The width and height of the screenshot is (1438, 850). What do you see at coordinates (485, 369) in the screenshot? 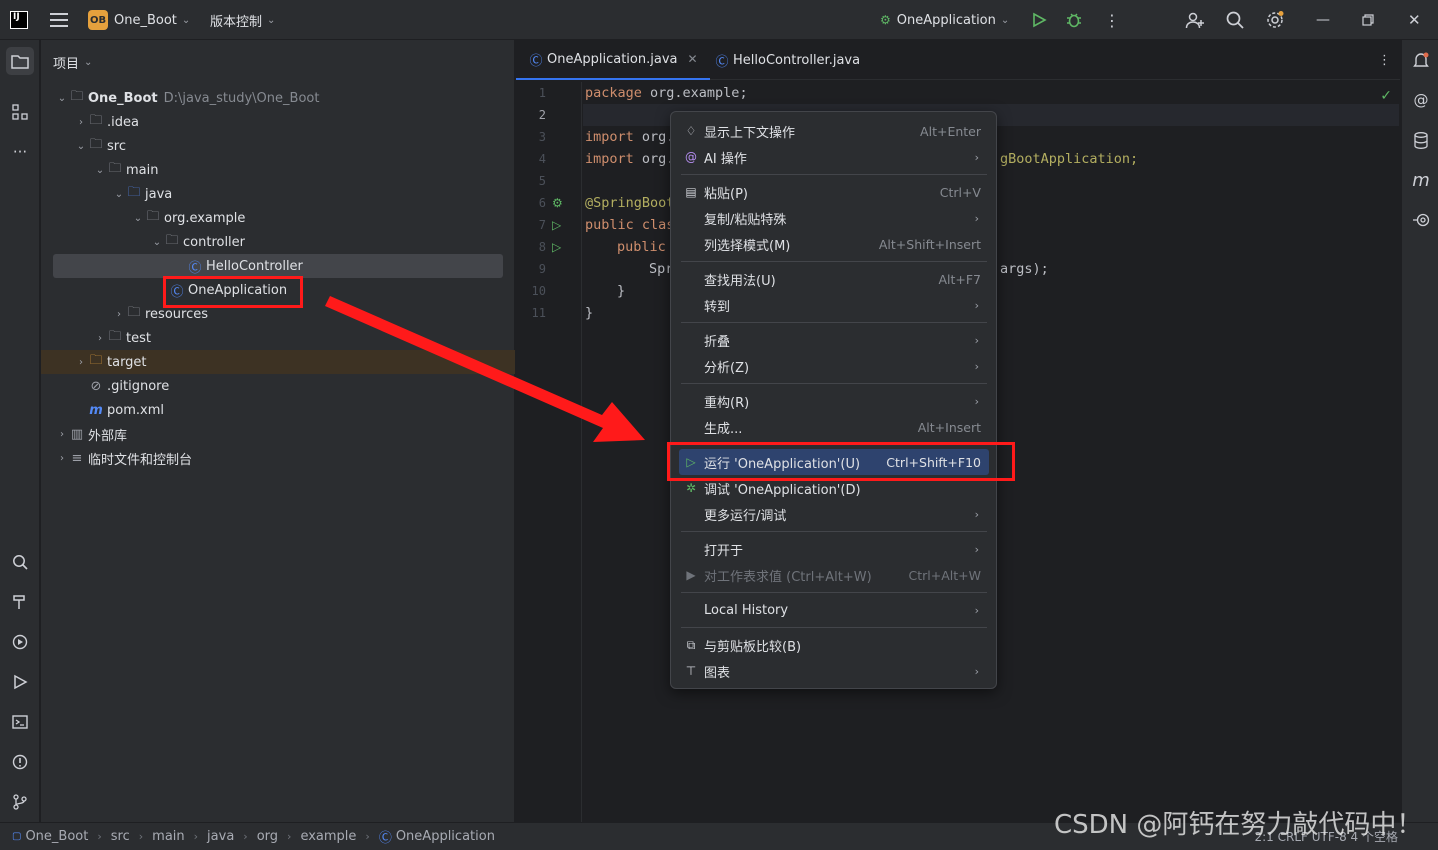
I see `annotation-arrow` at bounding box center [485, 369].